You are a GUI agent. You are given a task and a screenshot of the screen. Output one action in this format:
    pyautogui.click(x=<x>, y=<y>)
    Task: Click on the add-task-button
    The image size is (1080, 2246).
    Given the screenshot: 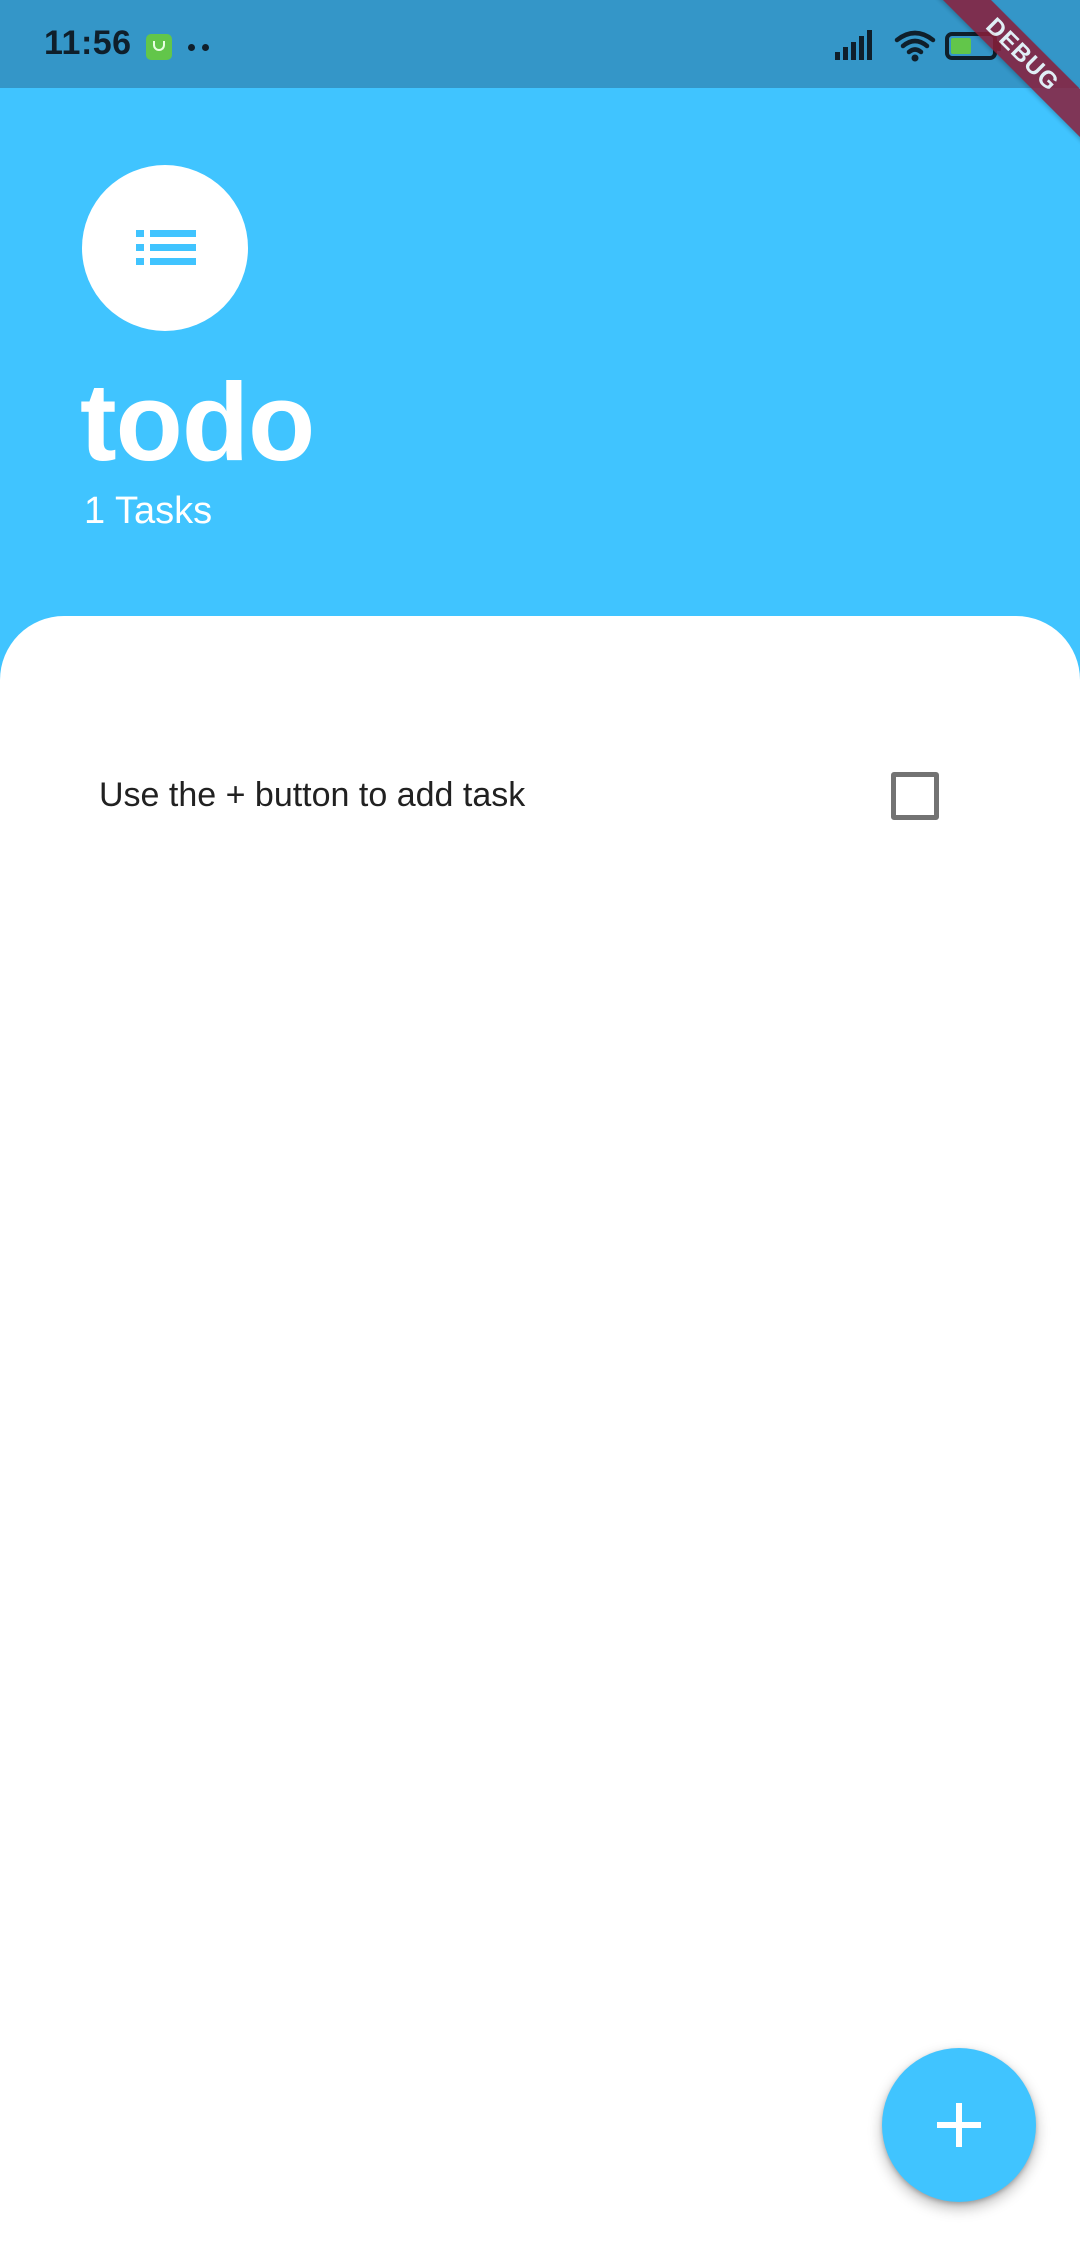 What is the action you would take?
    pyautogui.click(x=959, y=2125)
    